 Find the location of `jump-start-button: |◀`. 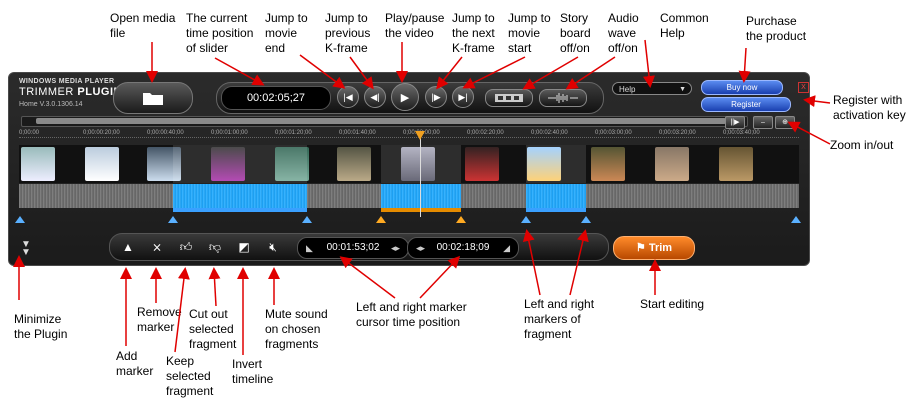

jump-start-button: |◀ is located at coordinates (348, 97).